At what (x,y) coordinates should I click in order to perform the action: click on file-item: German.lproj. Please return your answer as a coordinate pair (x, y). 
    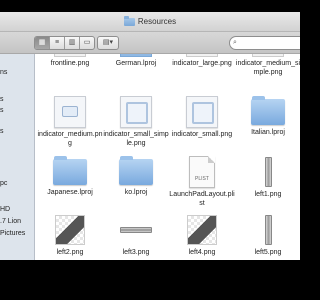
    Looking at the image, I should click on (136, 61).